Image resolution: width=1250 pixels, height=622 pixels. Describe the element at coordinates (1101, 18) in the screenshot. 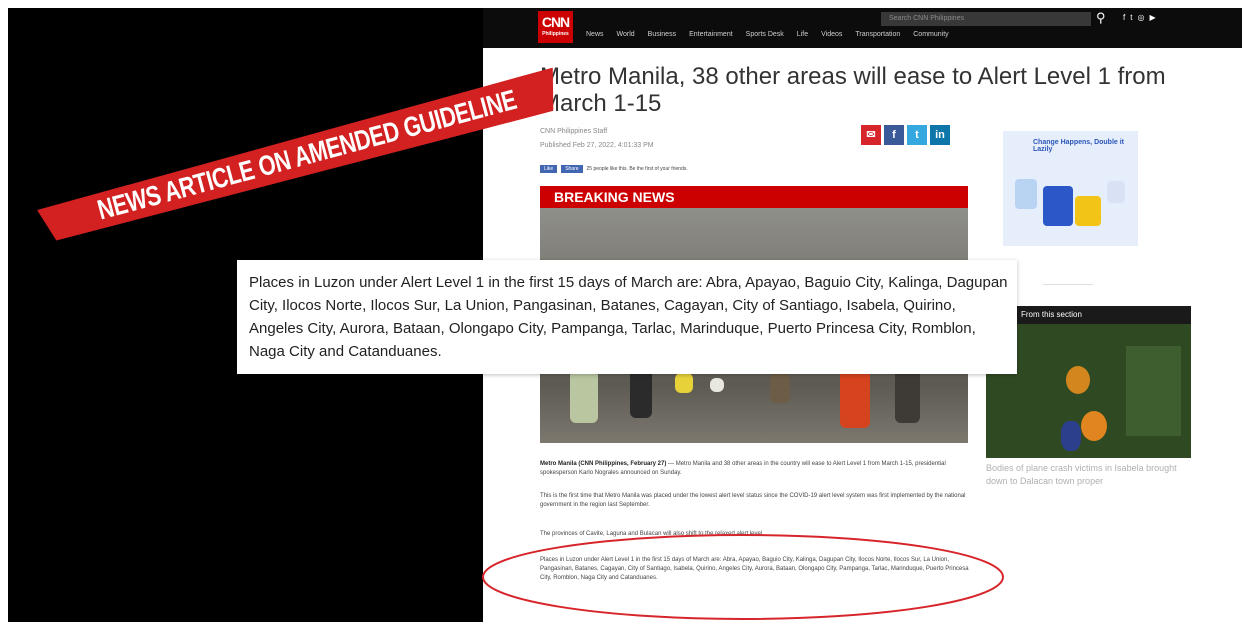

I see `search-icon: ⚲` at that location.